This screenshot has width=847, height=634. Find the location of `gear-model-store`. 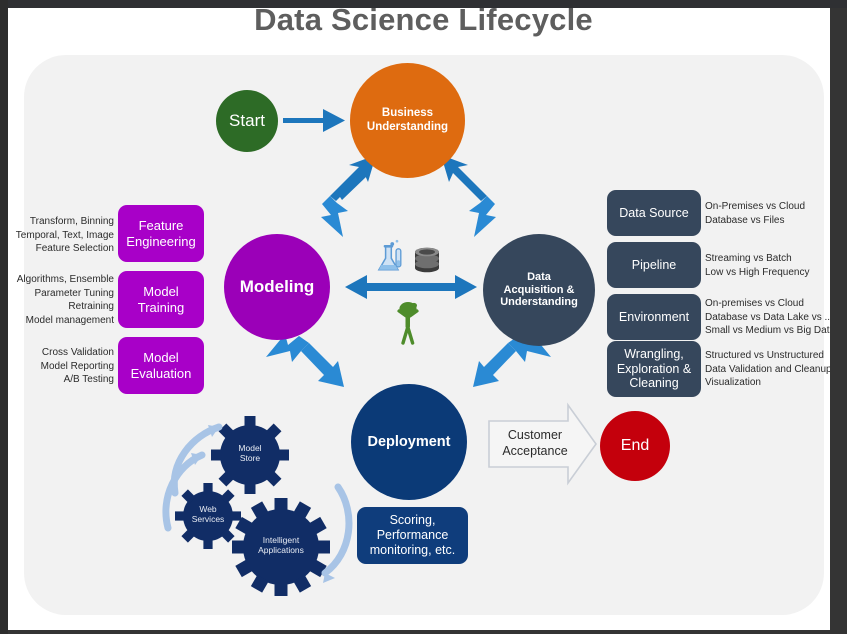

gear-model-store is located at coordinates (250, 455).